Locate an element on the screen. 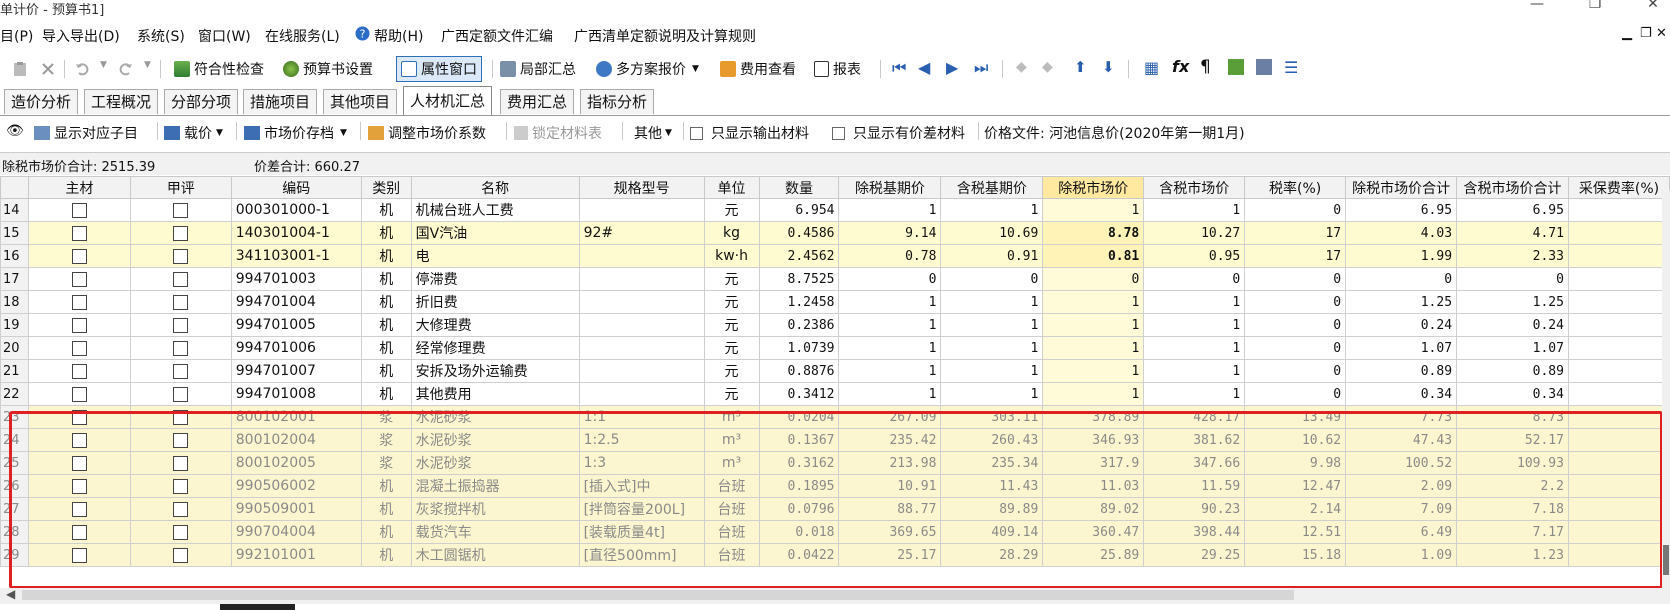 The width and height of the screenshot is (1670, 610). cell-base-price-ex: 10.91 is located at coordinates (890, 486).